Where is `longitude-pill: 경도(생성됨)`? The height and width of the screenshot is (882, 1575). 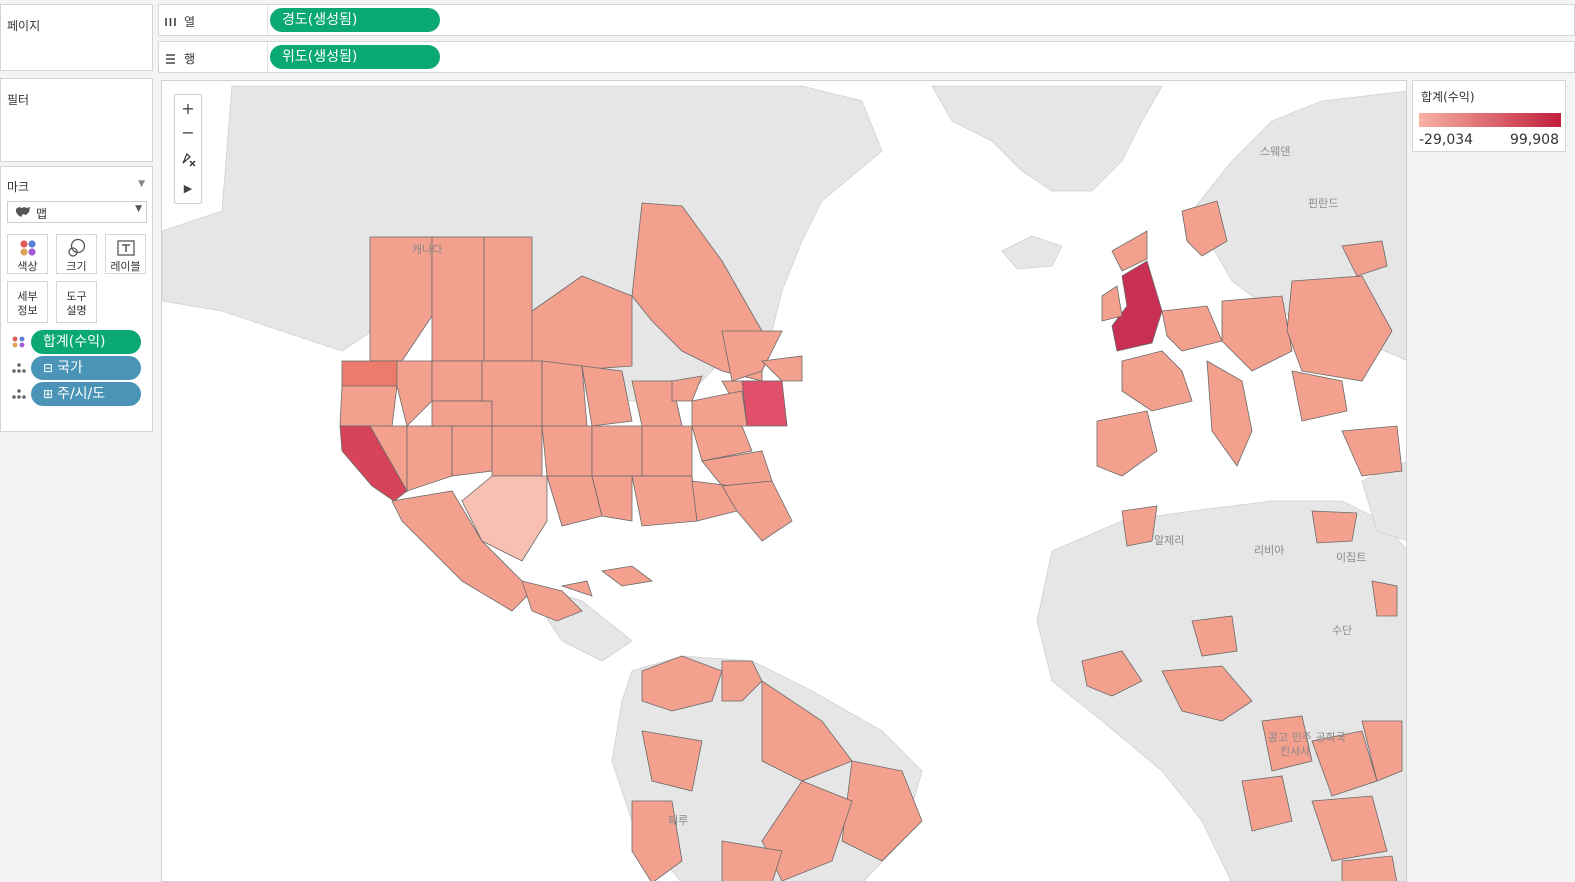 longitude-pill: 경도(생성됨) is located at coordinates (355, 20).